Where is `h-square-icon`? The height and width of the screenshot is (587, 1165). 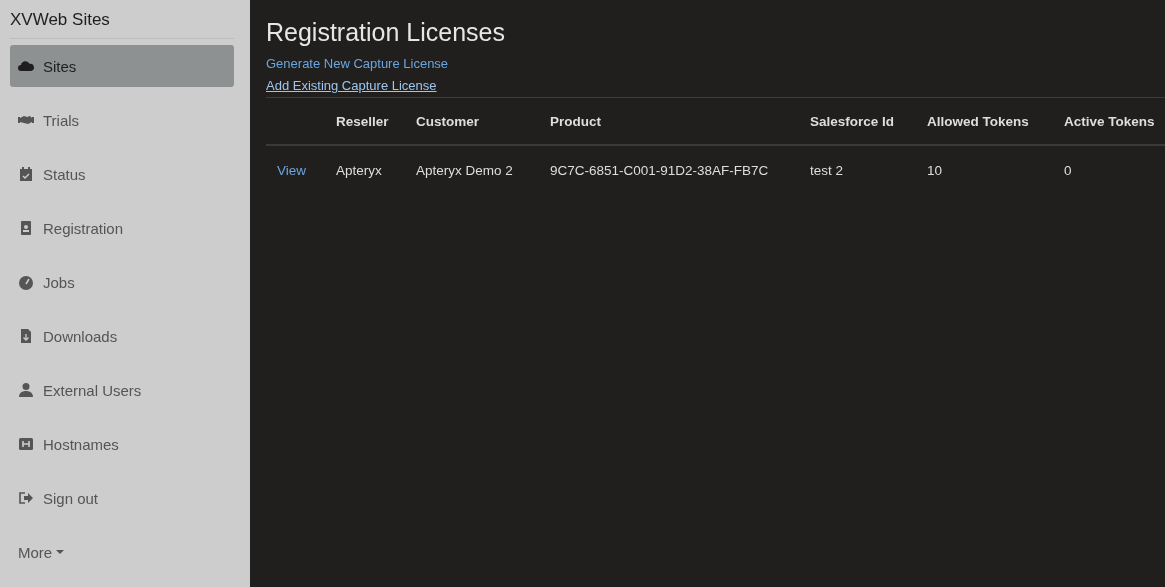 h-square-icon is located at coordinates (26, 444).